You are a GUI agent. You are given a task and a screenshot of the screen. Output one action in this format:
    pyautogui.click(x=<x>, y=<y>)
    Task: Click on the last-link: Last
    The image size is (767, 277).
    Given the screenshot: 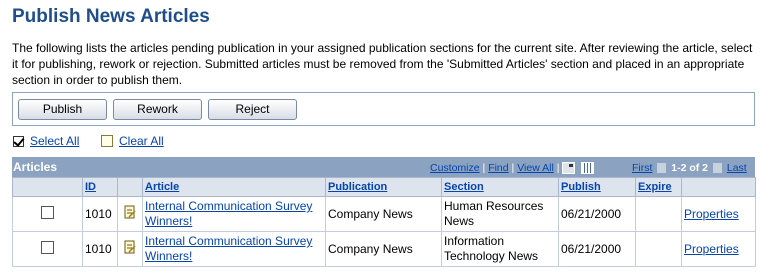 What is the action you would take?
    pyautogui.click(x=737, y=168)
    